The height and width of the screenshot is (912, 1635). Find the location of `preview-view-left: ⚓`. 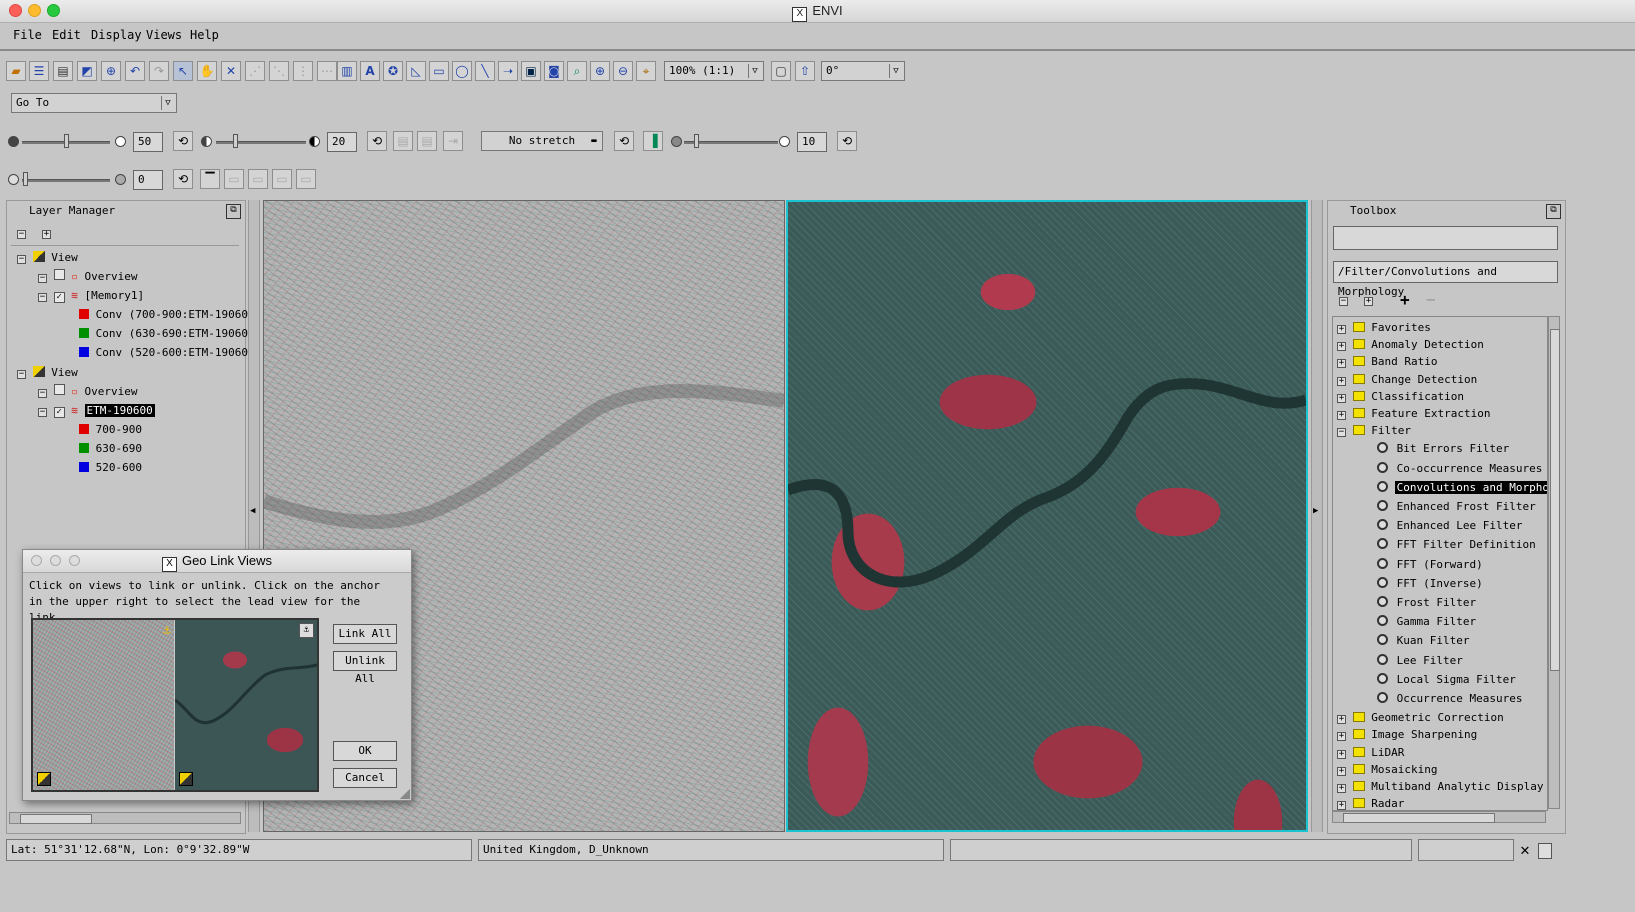

preview-view-left: ⚓ is located at coordinates (103, 705).